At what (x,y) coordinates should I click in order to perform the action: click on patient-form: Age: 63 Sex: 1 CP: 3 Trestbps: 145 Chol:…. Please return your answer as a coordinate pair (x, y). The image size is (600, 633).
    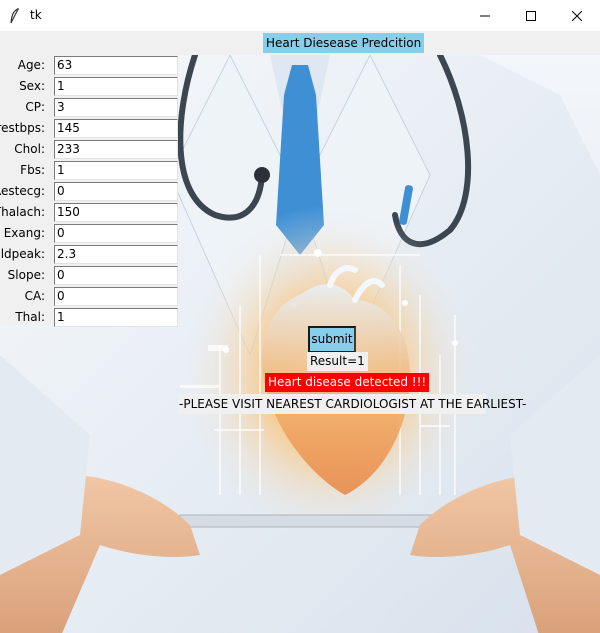
    Looking at the image, I should click on (89, 191).